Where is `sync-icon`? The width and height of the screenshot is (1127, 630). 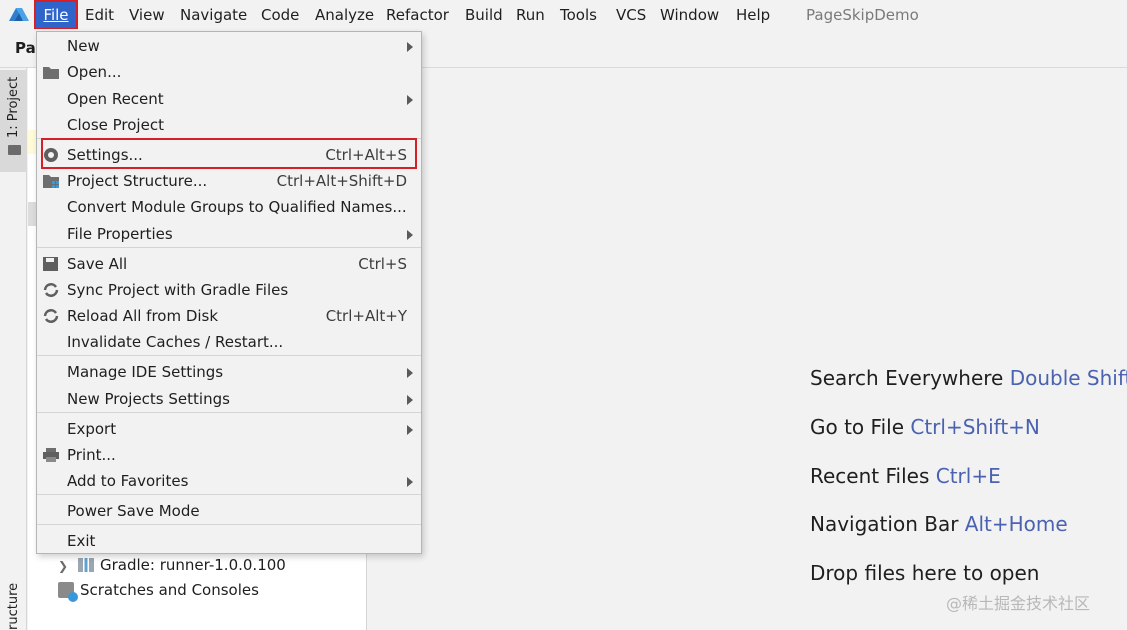 sync-icon is located at coordinates (51, 290).